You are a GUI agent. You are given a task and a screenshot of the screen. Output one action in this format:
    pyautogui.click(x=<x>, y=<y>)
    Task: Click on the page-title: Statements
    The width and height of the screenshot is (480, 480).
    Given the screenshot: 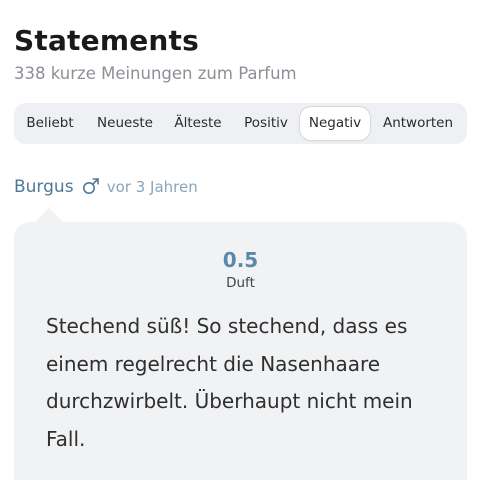 What is the action you would take?
    pyautogui.click(x=106, y=40)
    